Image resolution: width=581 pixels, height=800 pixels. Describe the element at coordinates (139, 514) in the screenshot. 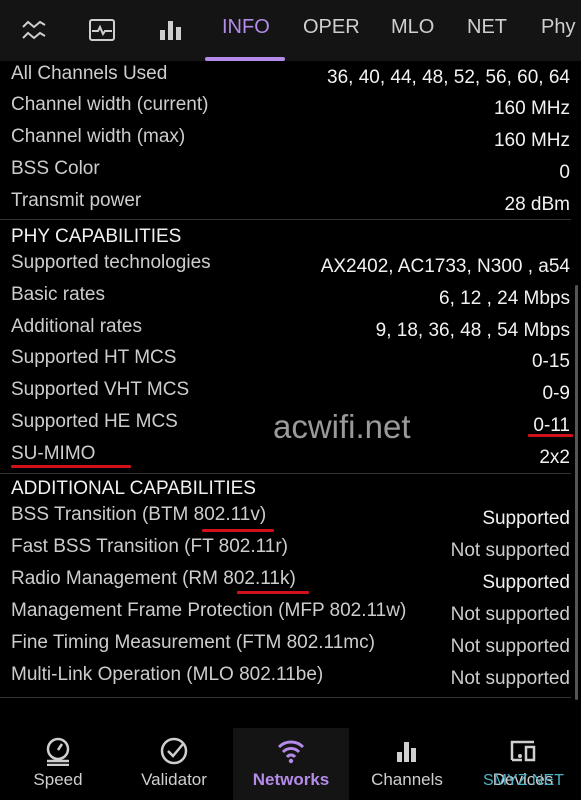

I see `row-label: BSS Transition (BTM 802.11v)` at that location.